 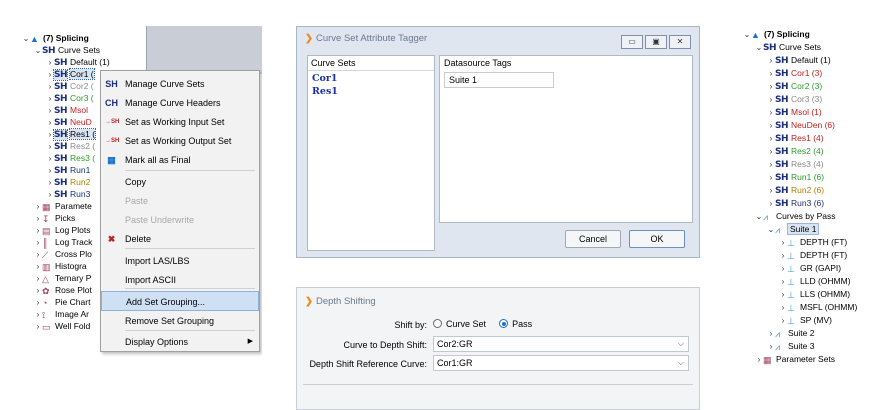 I want to click on tree-item-curve-set: › SH Run3 (6), so click(x=795, y=203).